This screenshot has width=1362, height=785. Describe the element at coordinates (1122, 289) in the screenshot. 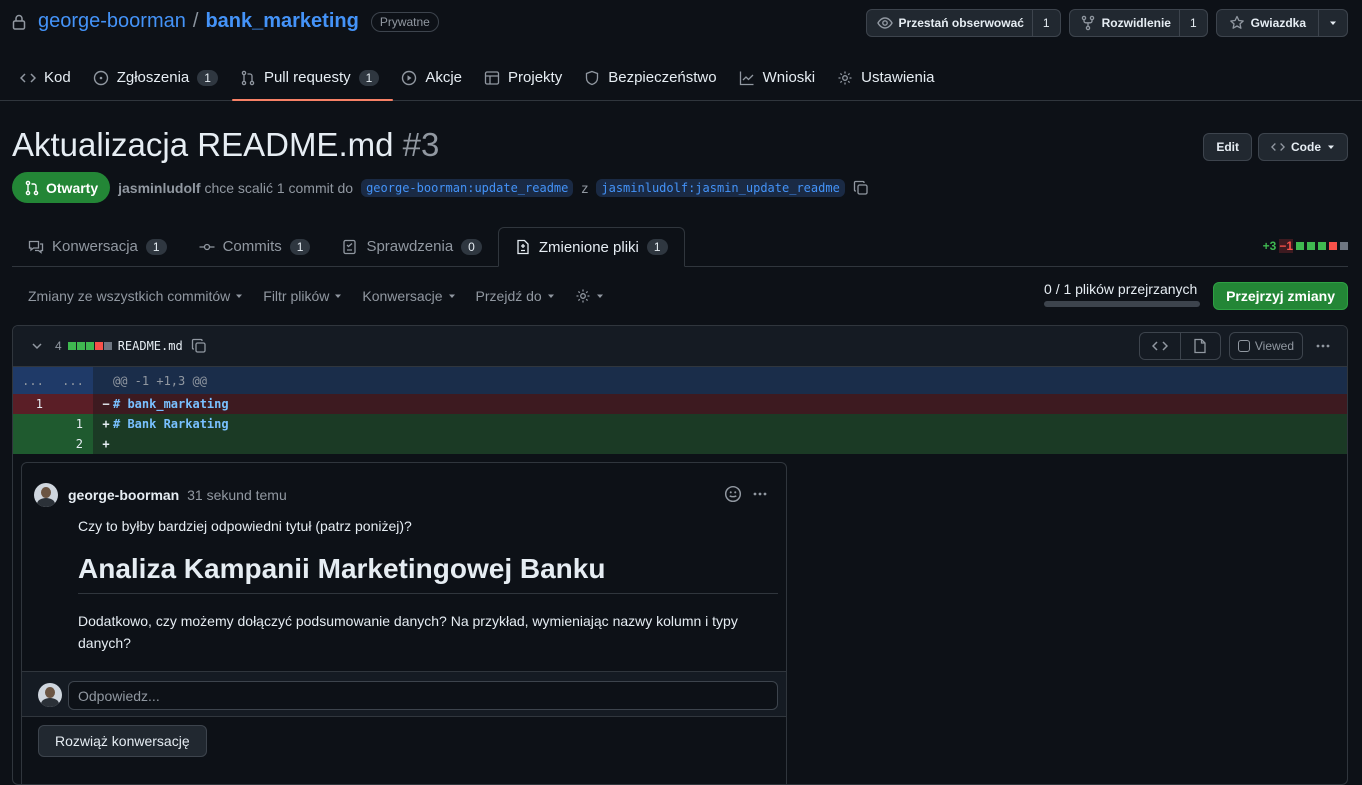

I see `reviewed-text: 0 / 1 plików przejrzanych` at that location.